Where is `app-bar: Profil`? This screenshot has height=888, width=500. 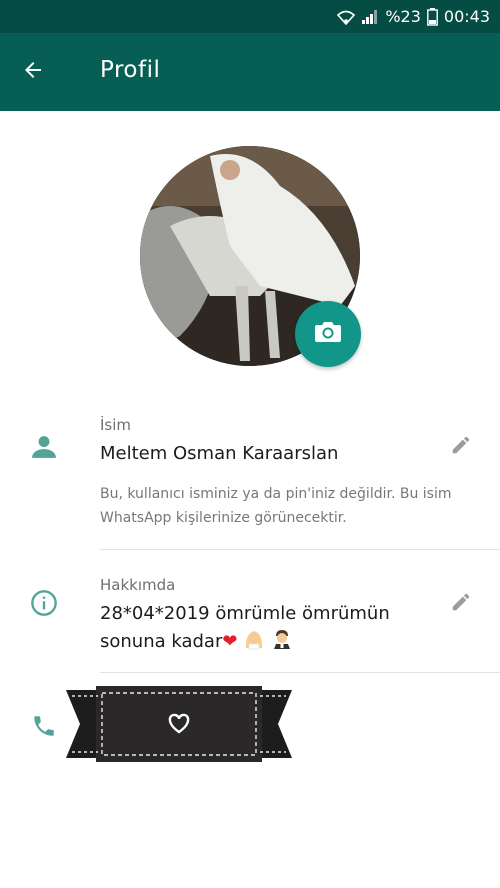 app-bar: Profil is located at coordinates (250, 72).